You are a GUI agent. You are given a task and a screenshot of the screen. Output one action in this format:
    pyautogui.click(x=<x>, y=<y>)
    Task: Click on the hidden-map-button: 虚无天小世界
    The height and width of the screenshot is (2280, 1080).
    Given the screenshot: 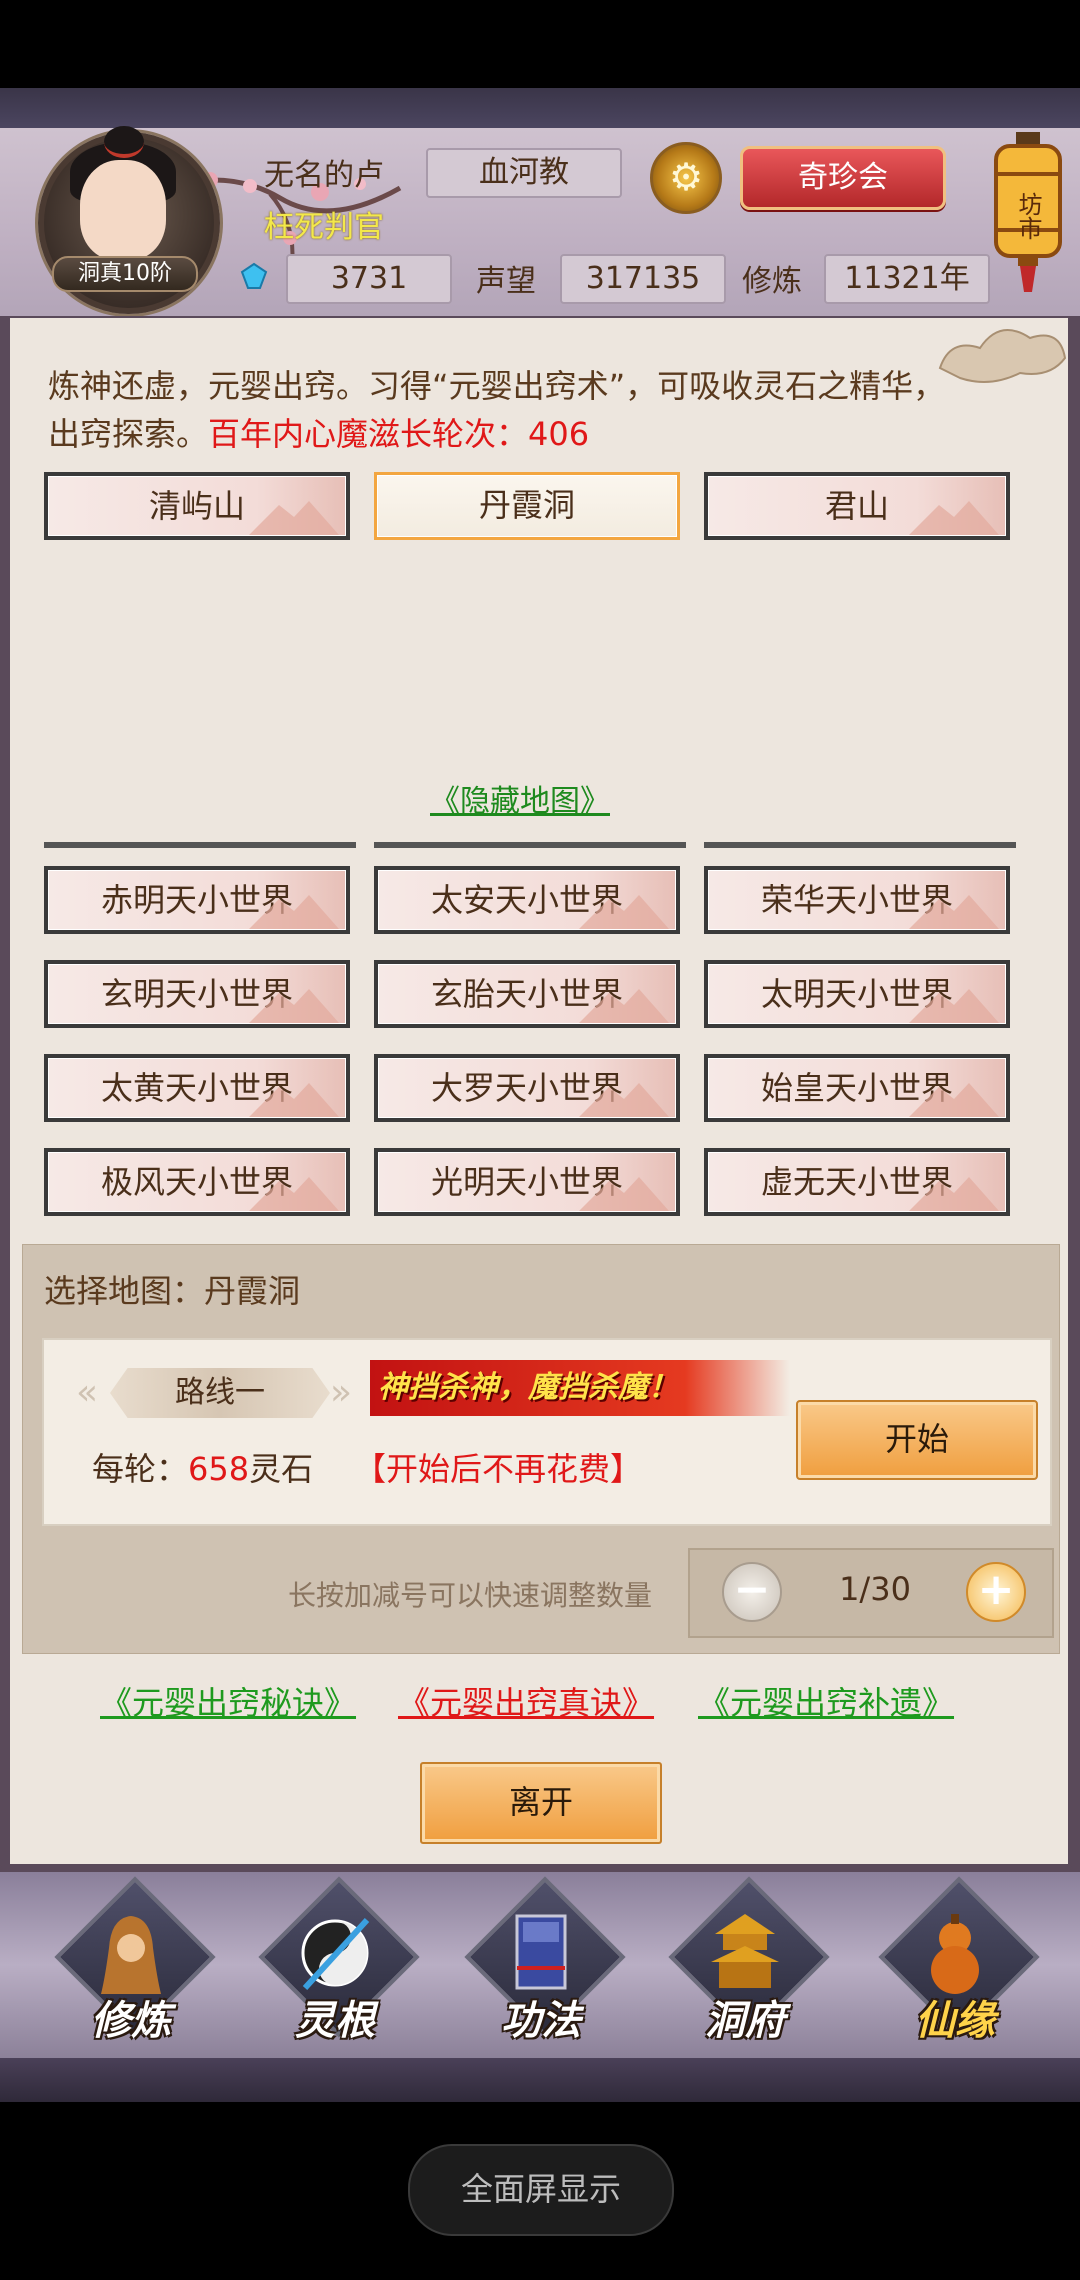 What is the action you would take?
    pyautogui.click(x=857, y=1182)
    